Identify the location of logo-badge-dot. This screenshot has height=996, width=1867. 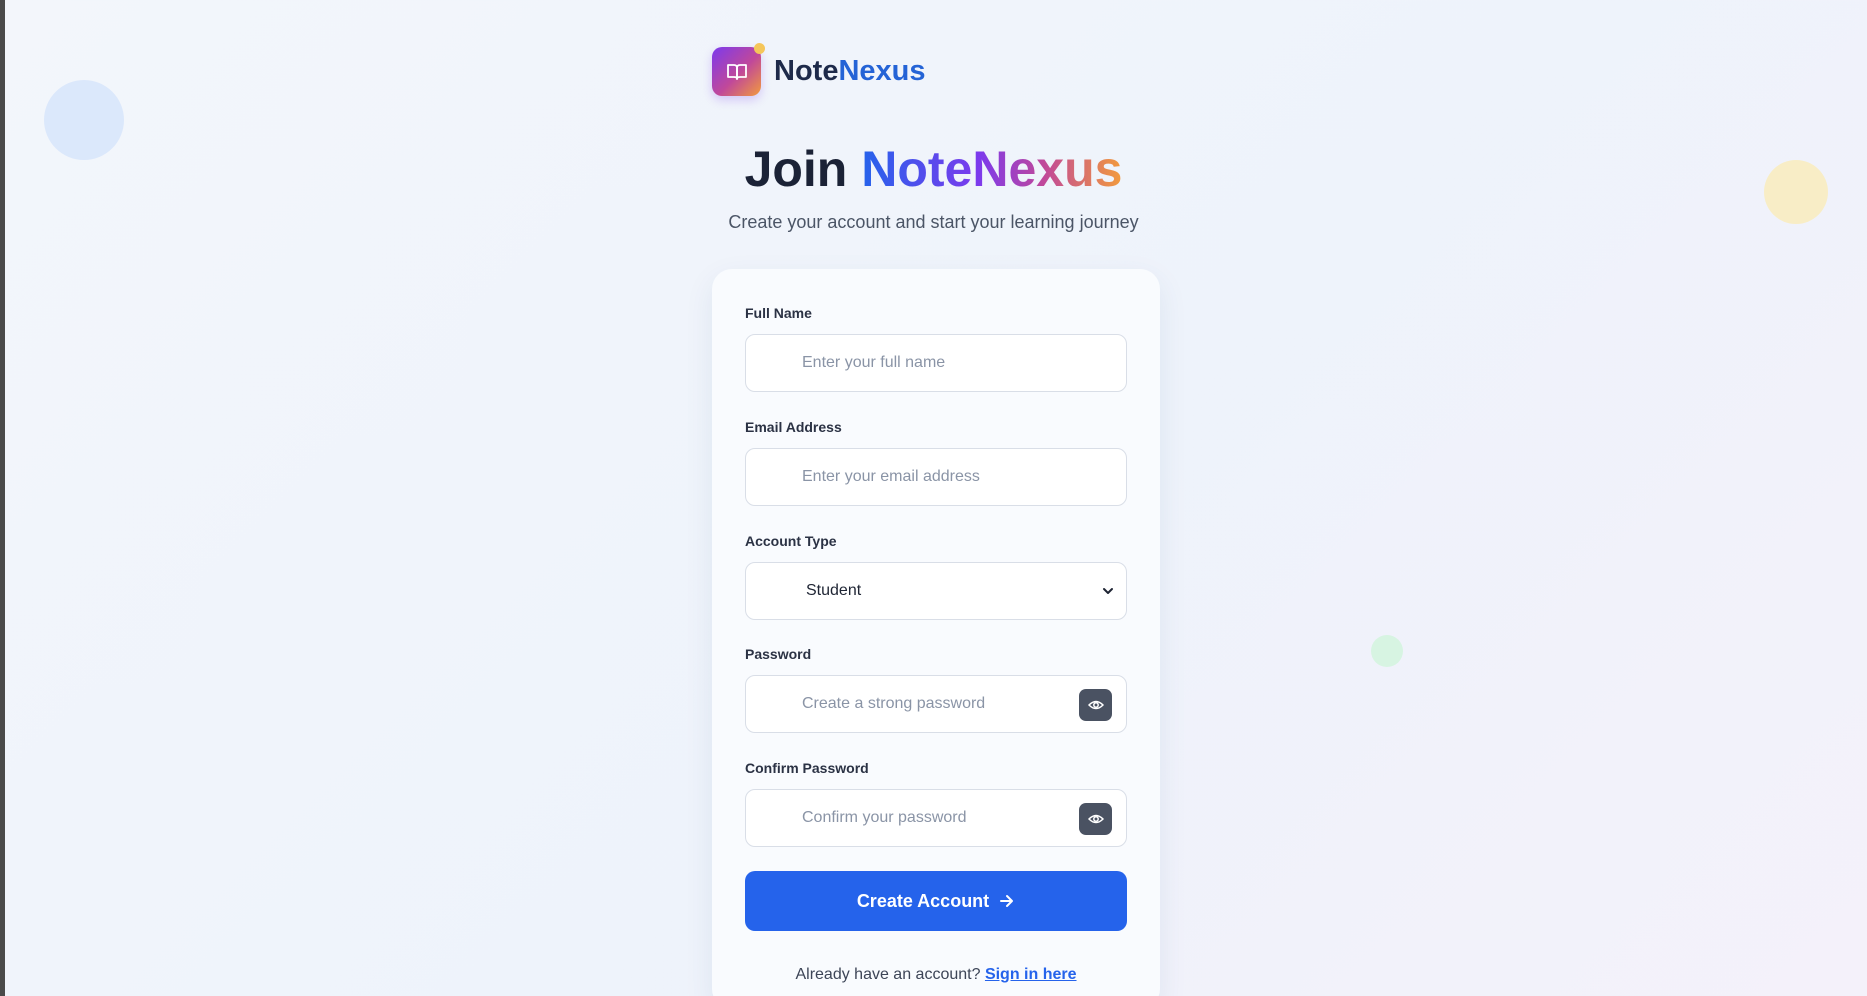
(759, 48).